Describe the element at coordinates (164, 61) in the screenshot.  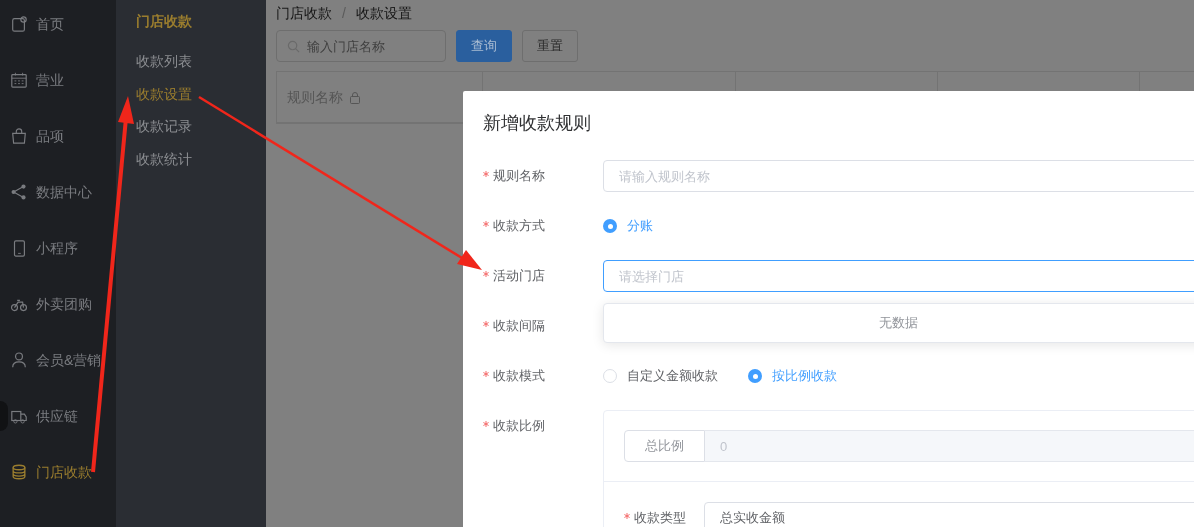
I see `submenu-item: 收款列表` at that location.